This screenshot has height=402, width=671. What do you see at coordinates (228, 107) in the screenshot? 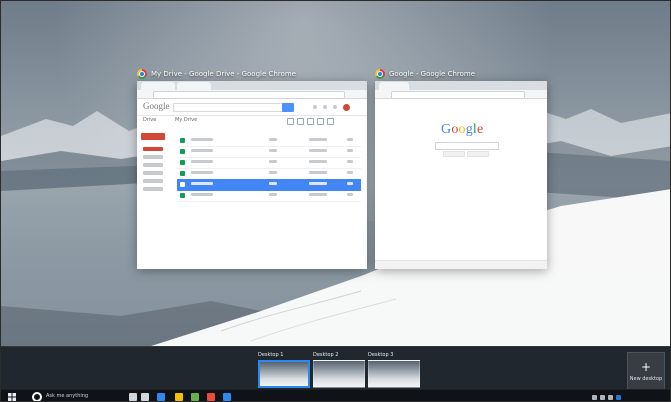
I see `drive-search-input` at bounding box center [228, 107].